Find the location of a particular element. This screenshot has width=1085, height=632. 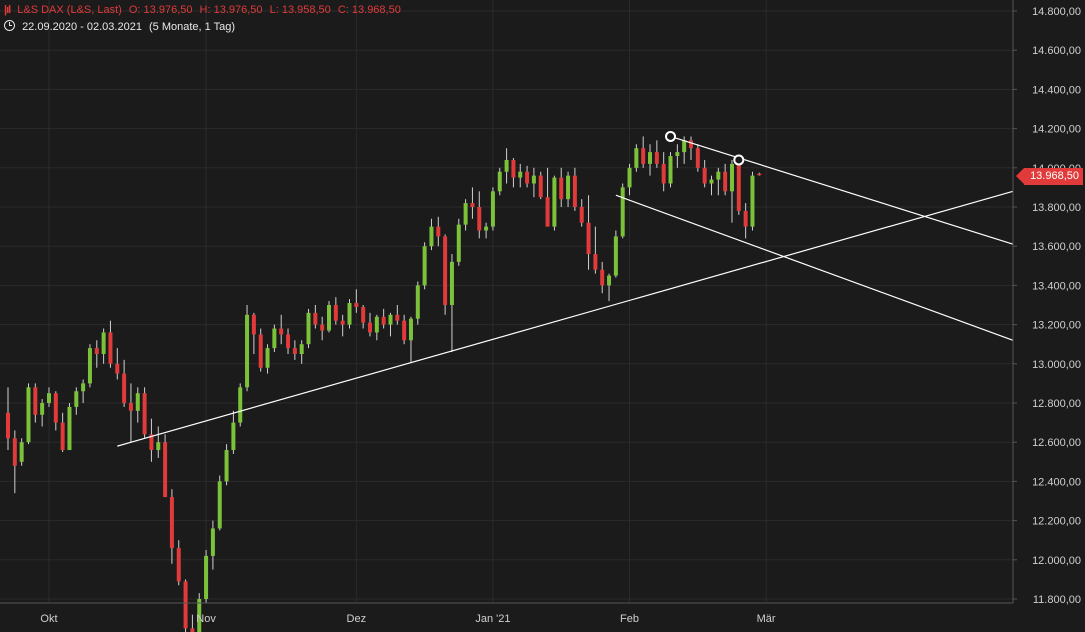

bar-chart-icon: |ıl is located at coordinates (7, 10).